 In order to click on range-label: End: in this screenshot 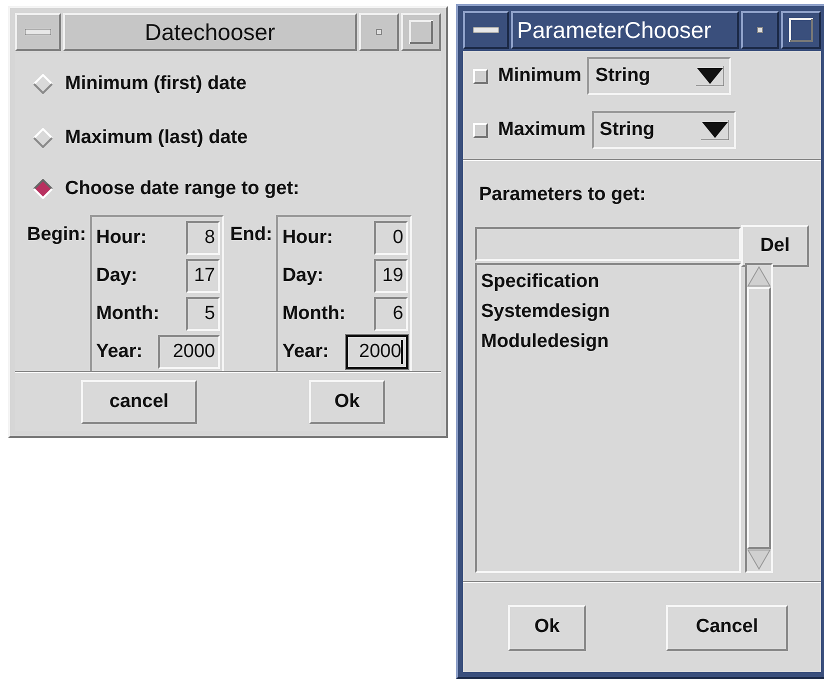, I will do `click(251, 235)`.